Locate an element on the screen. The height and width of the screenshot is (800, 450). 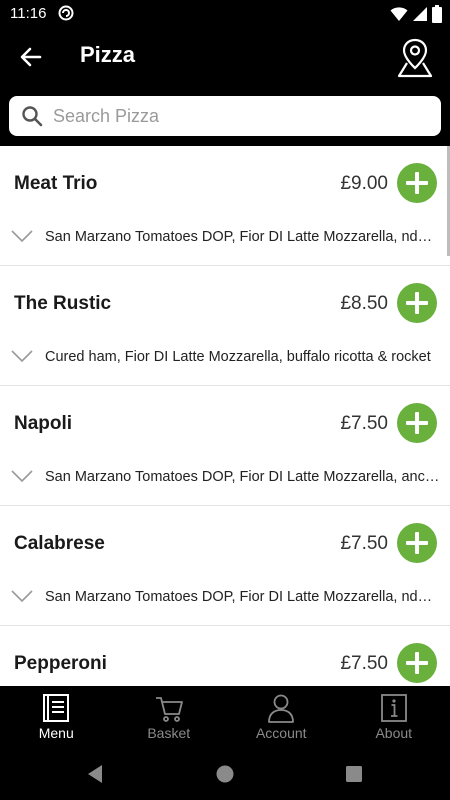
menu-book-icon is located at coordinates (56, 708).